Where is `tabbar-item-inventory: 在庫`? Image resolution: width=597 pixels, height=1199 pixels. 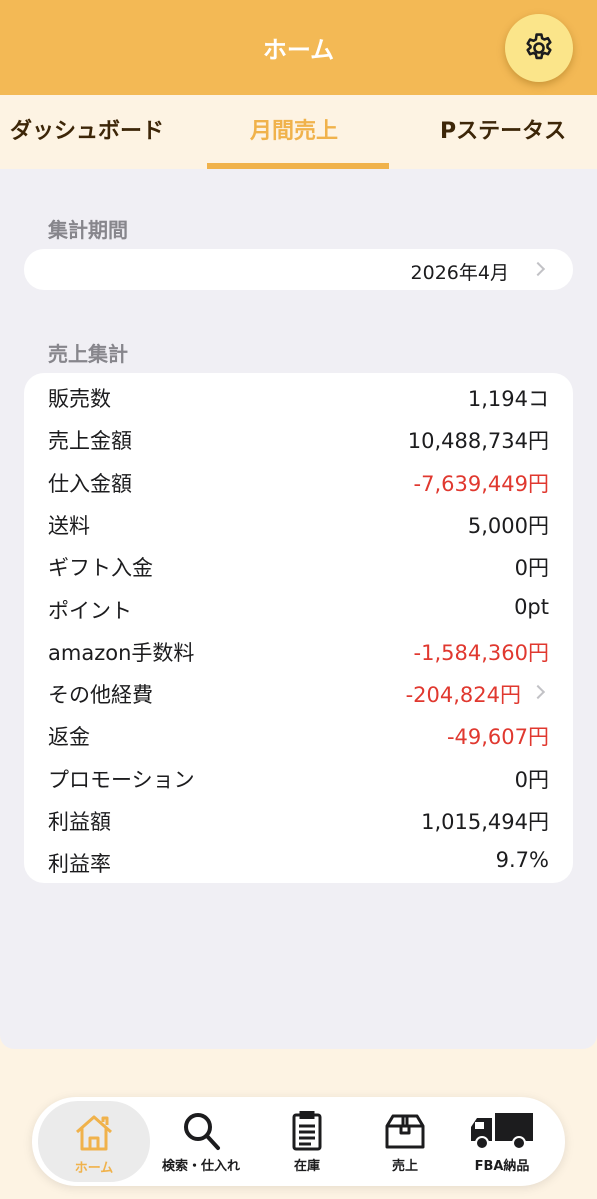 tabbar-item-inventory: 在庫 is located at coordinates (307, 1141).